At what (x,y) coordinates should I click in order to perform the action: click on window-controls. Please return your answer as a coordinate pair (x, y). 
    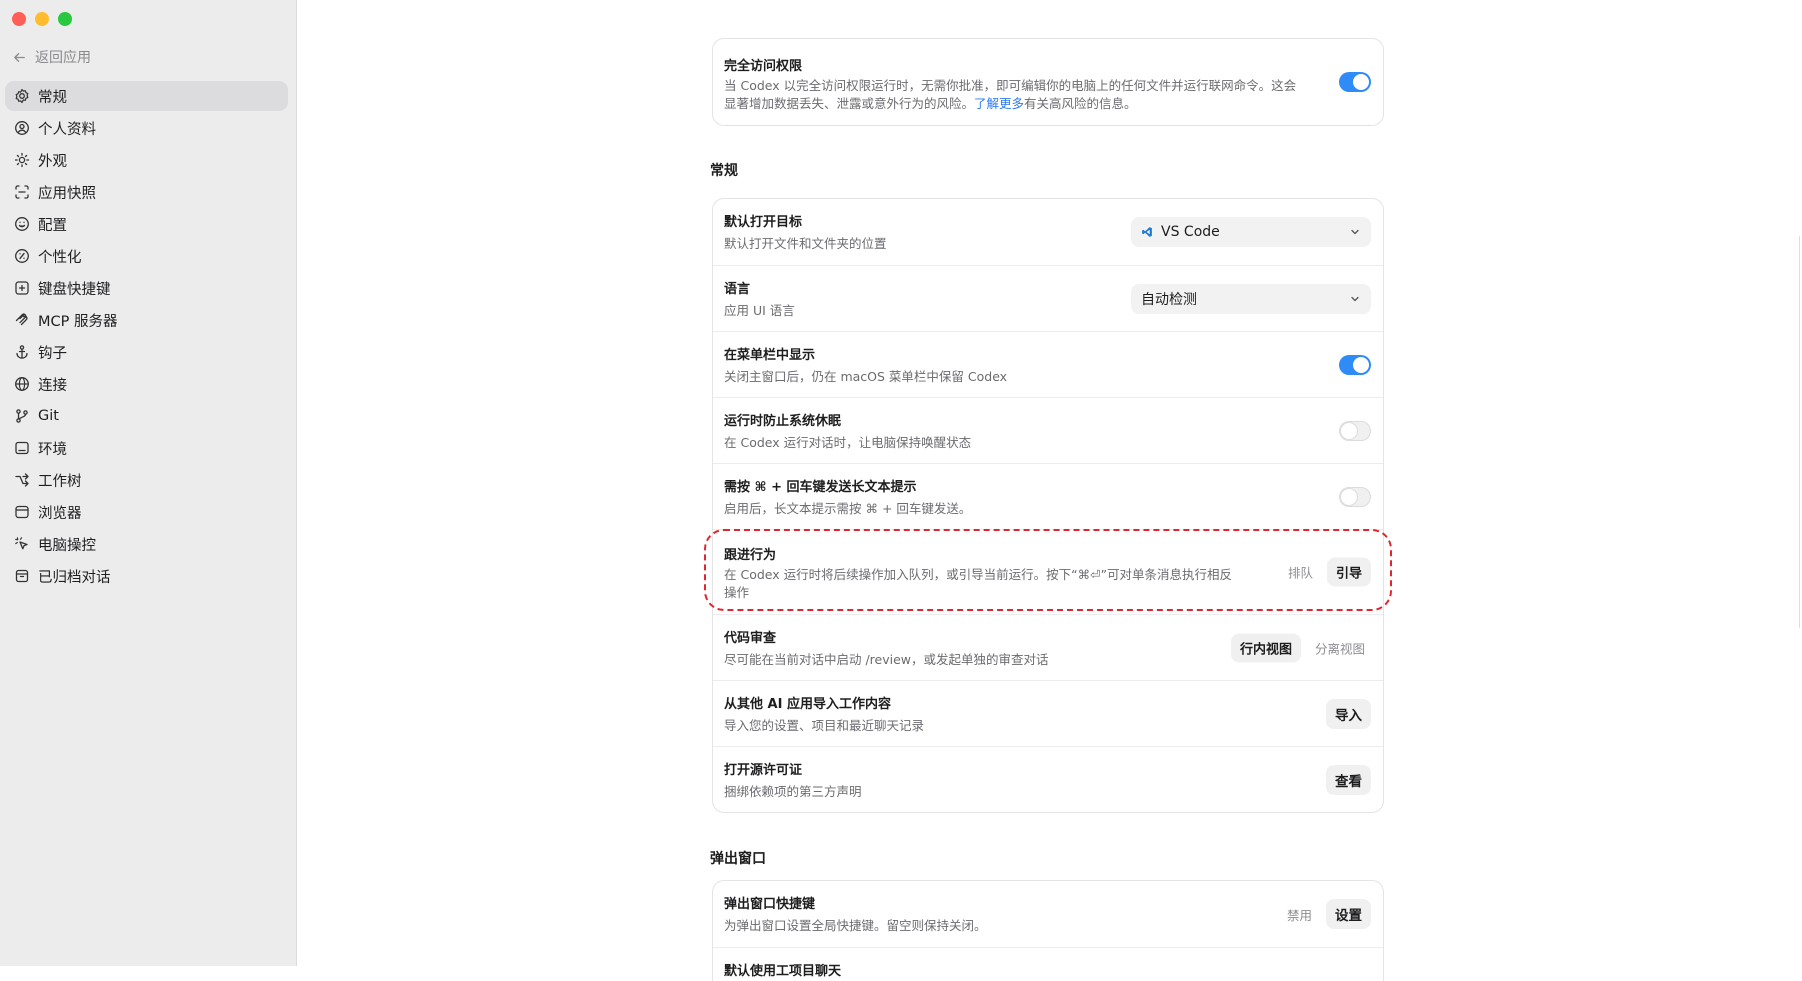
    Looking at the image, I should click on (42, 19).